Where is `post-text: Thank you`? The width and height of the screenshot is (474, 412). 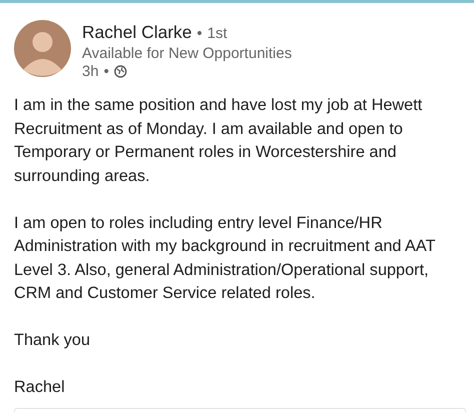
post-text: Thank you is located at coordinates (53, 340).